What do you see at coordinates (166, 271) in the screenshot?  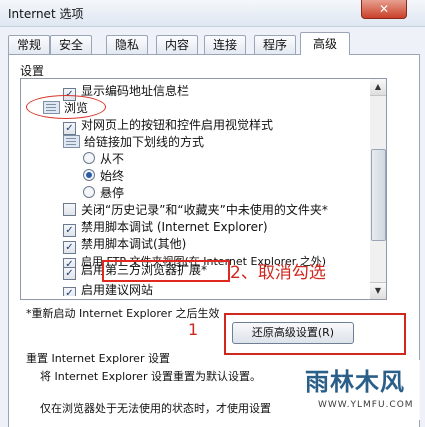 I see `annotation-box-extension` at bounding box center [166, 271].